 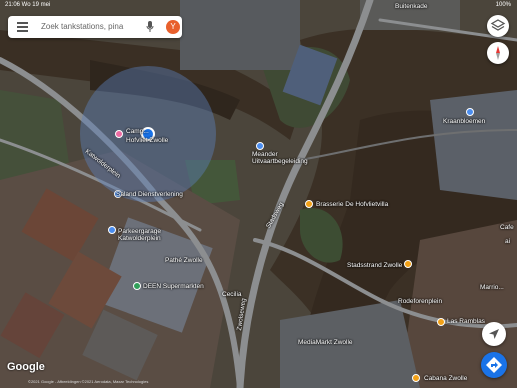 What do you see at coordinates (82, 26) in the screenshot?
I see `search-input: Zoek tankstations, pina` at bounding box center [82, 26].